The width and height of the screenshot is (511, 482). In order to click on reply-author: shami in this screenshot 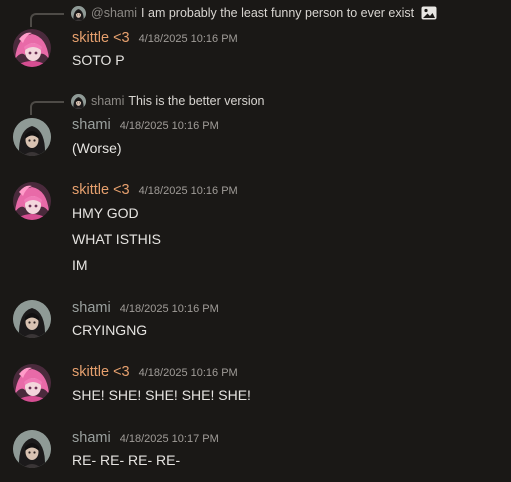, I will do `click(107, 101)`.